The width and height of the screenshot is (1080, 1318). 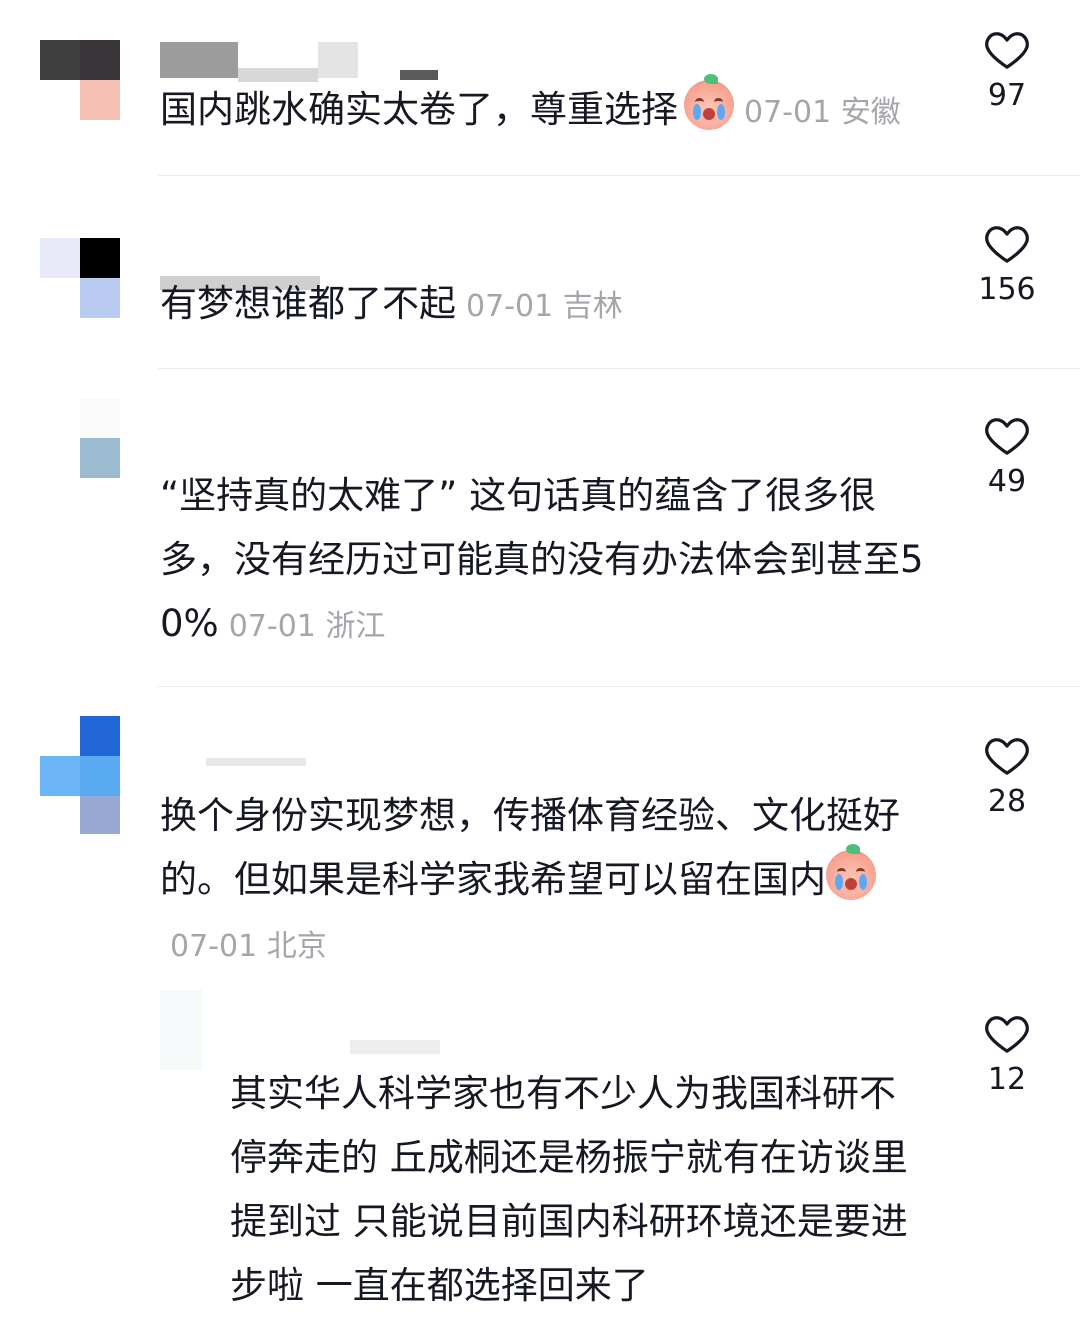 What do you see at coordinates (1007, 289) in the screenshot?
I see `like-count: 156` at bounding box center [1007, 289].